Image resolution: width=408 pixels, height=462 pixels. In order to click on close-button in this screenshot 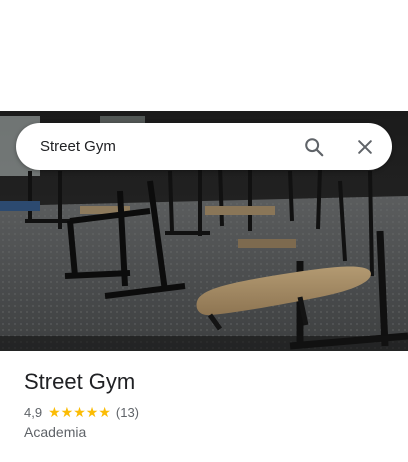, I will do `click(365, 147)`.